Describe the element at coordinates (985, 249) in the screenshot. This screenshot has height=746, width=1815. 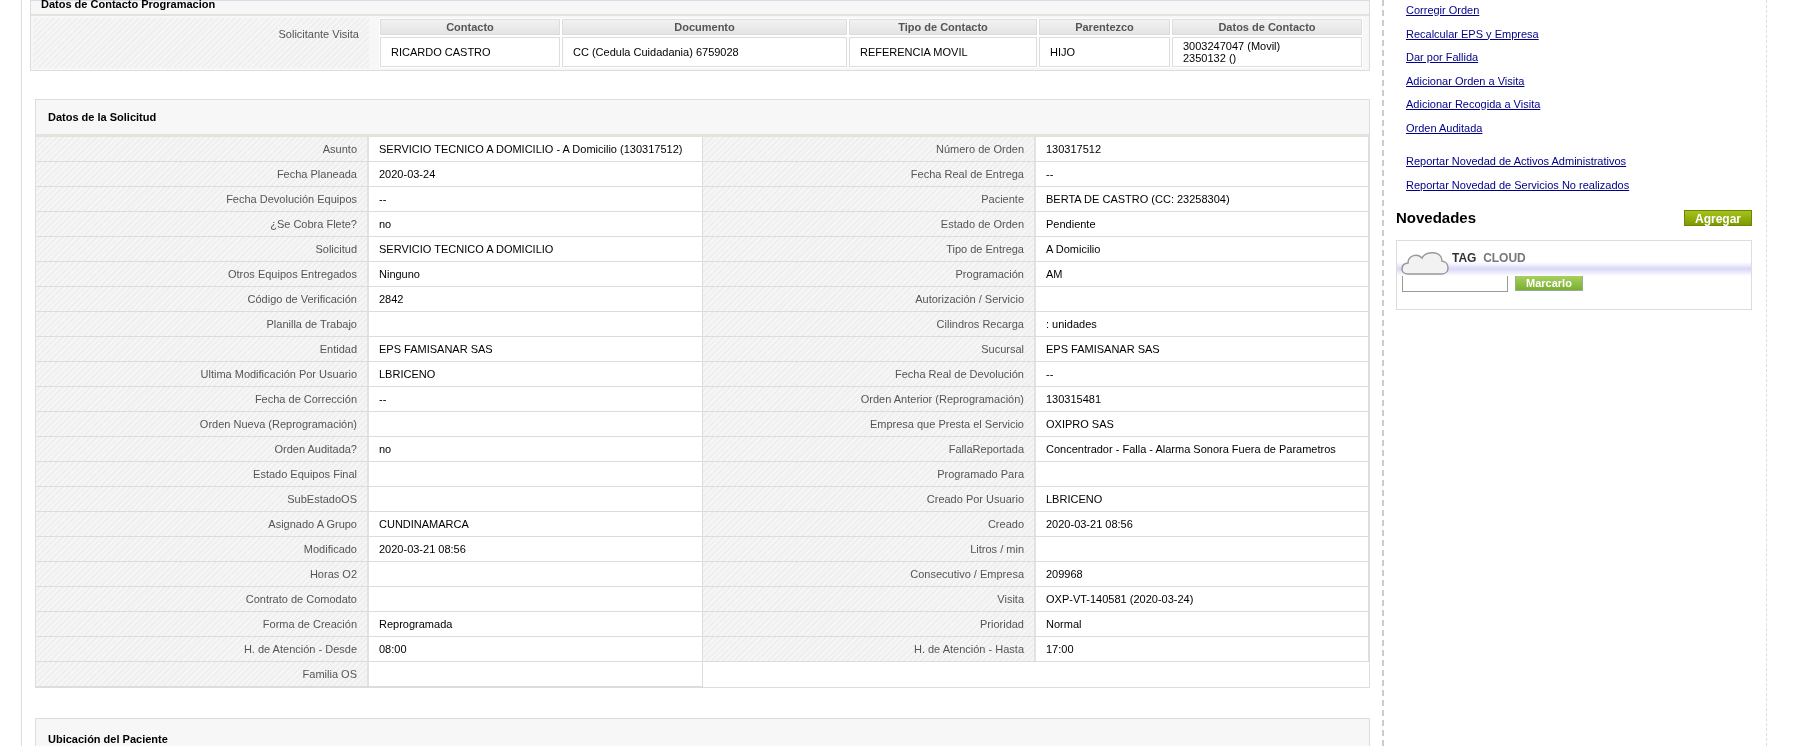
I see `field-label: Tipo de Entrega` at that location.